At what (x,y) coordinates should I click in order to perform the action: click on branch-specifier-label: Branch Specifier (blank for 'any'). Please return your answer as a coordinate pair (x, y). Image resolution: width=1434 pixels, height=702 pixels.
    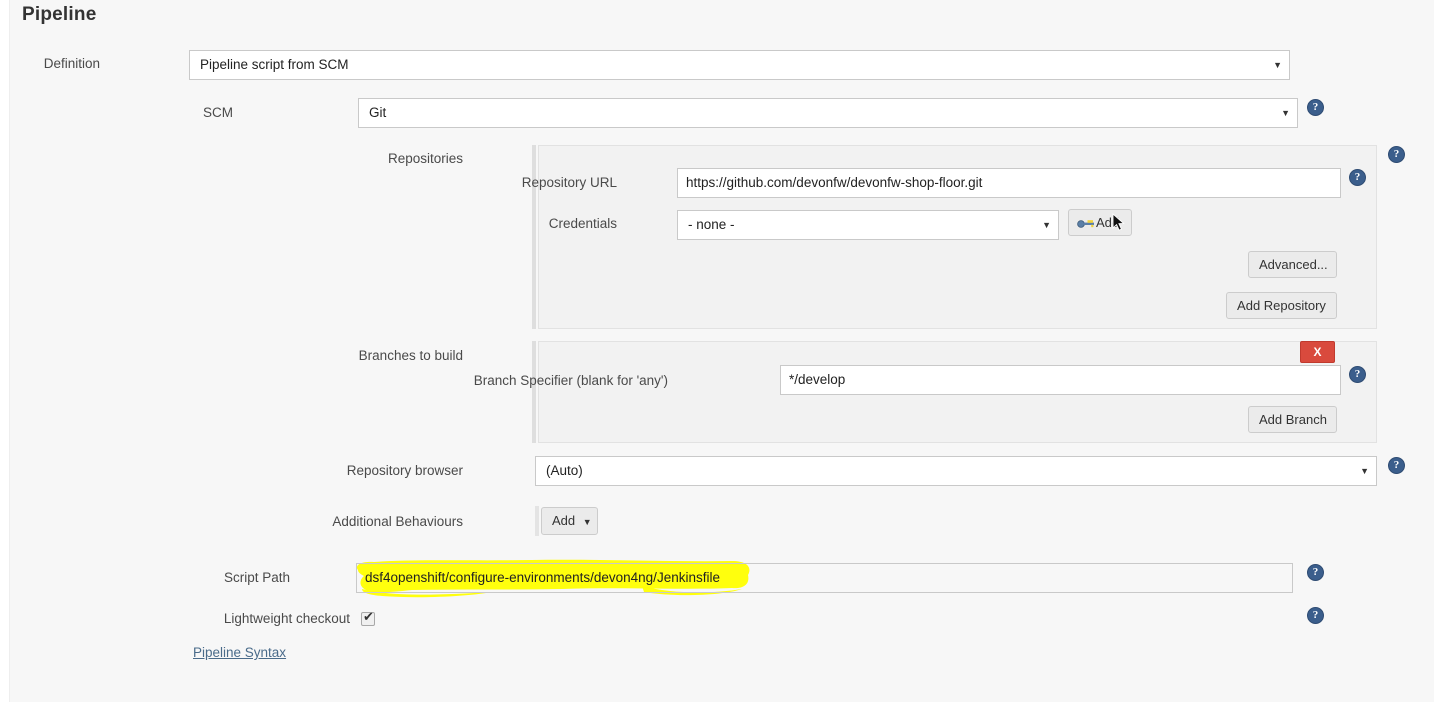
    Looking at the image, I should click on (570, 380).